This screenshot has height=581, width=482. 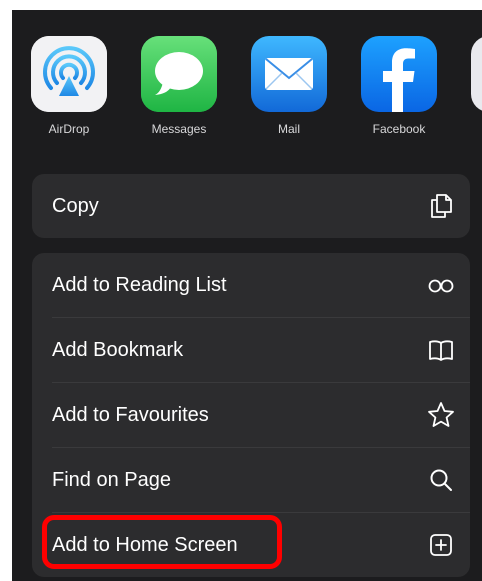 What do you see at coordinates (145, 545) in the screenshot?
I see `action-label: Add to Home Screen` at bounding box center [145, 545].